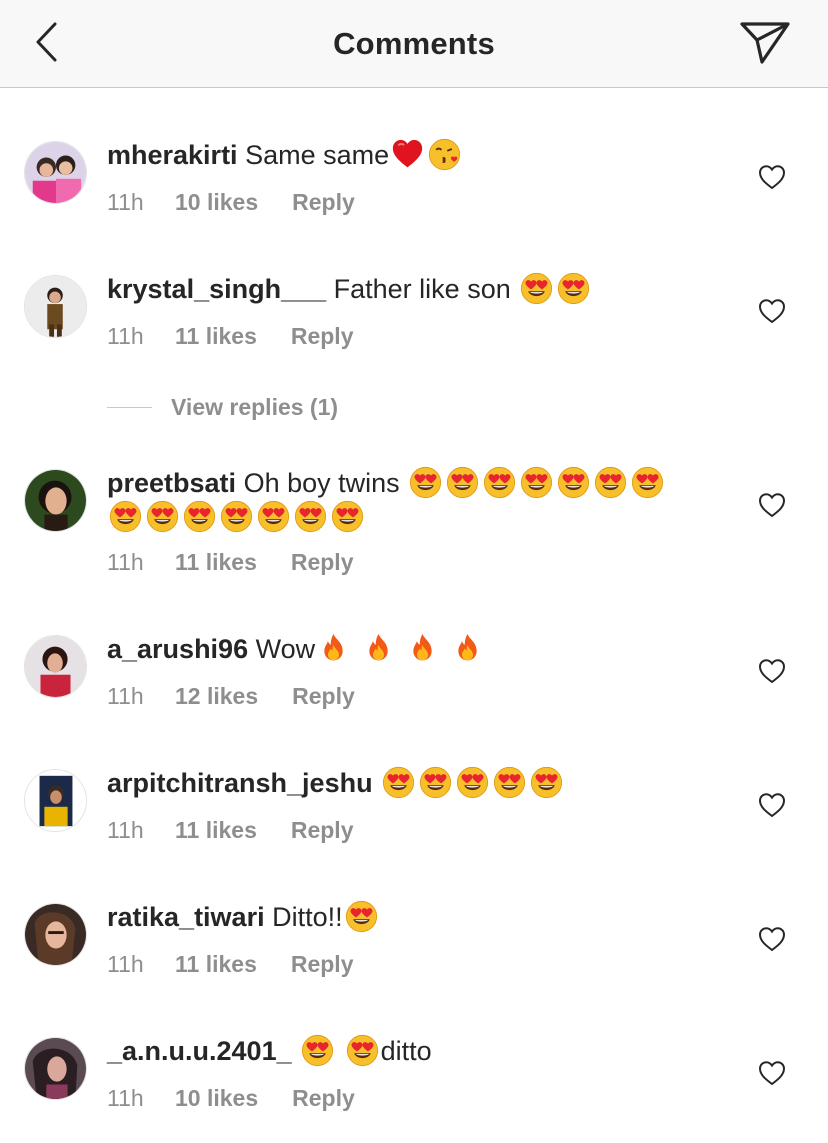 This screenshot has height=1143, width=828. Describe the element at coordinates (216, 289) in the screenshot. I see `comment-username: krystal_singh___` at that location.